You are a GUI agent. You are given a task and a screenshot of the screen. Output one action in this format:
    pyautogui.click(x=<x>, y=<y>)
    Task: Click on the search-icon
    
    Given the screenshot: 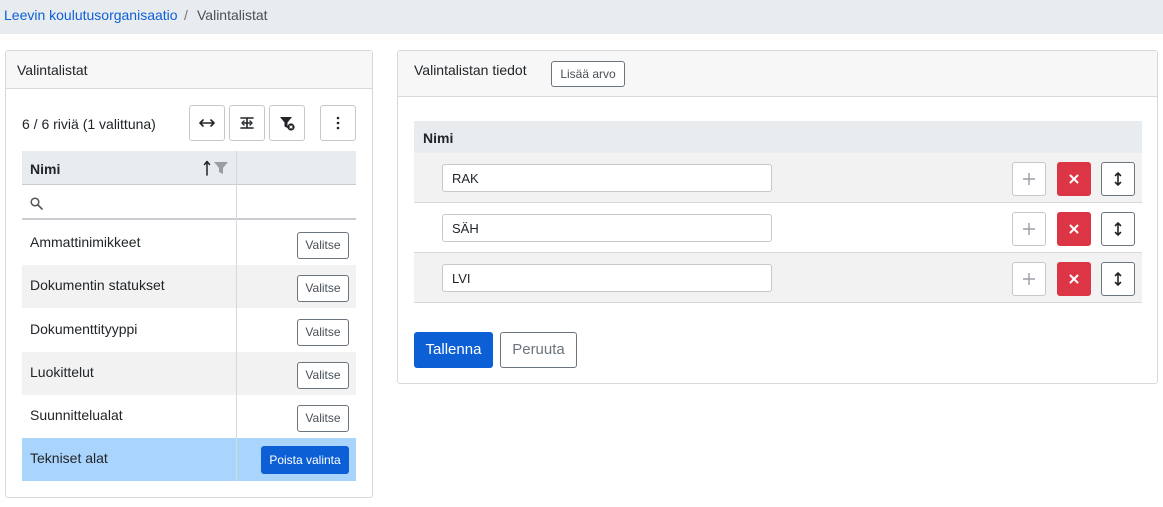 What is the action you would take?
    pyautogui.click(x=36, y=203)
    